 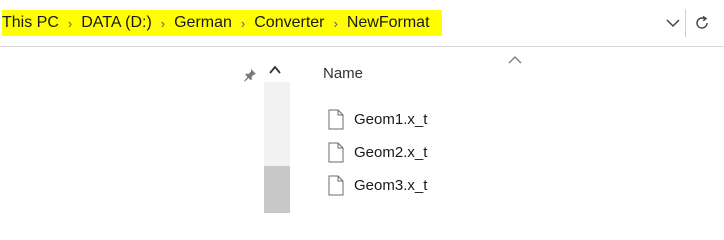 What do you see at coordinates (391, 119) in the screenshot?
I see `file-name: Geom1.x_t` at bounding box center [391, 119].